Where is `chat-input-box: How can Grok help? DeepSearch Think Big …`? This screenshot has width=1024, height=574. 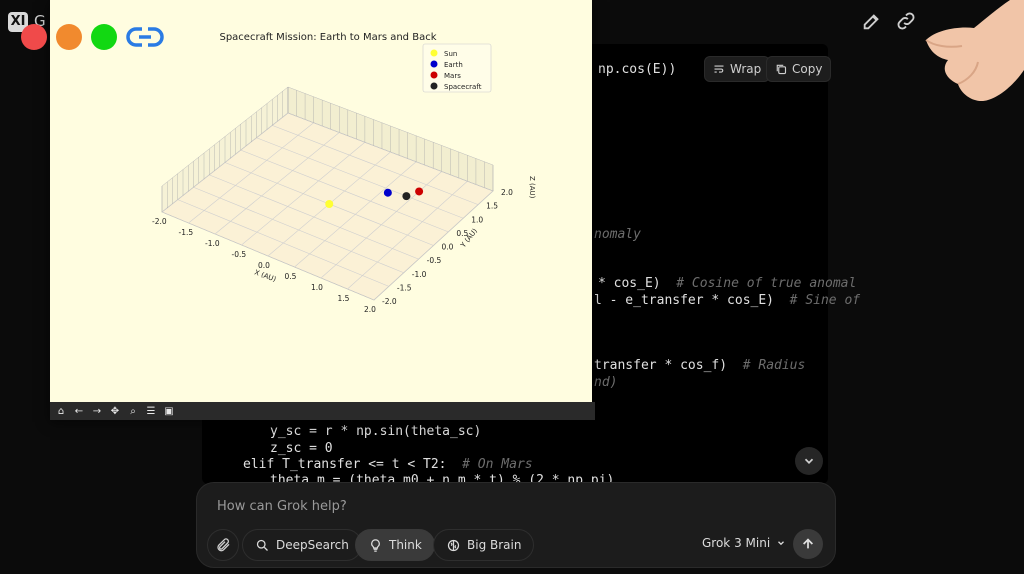 chat-input-box: How can Grok help? DeepSearch Think Big … is located at coordinates (516, 525).